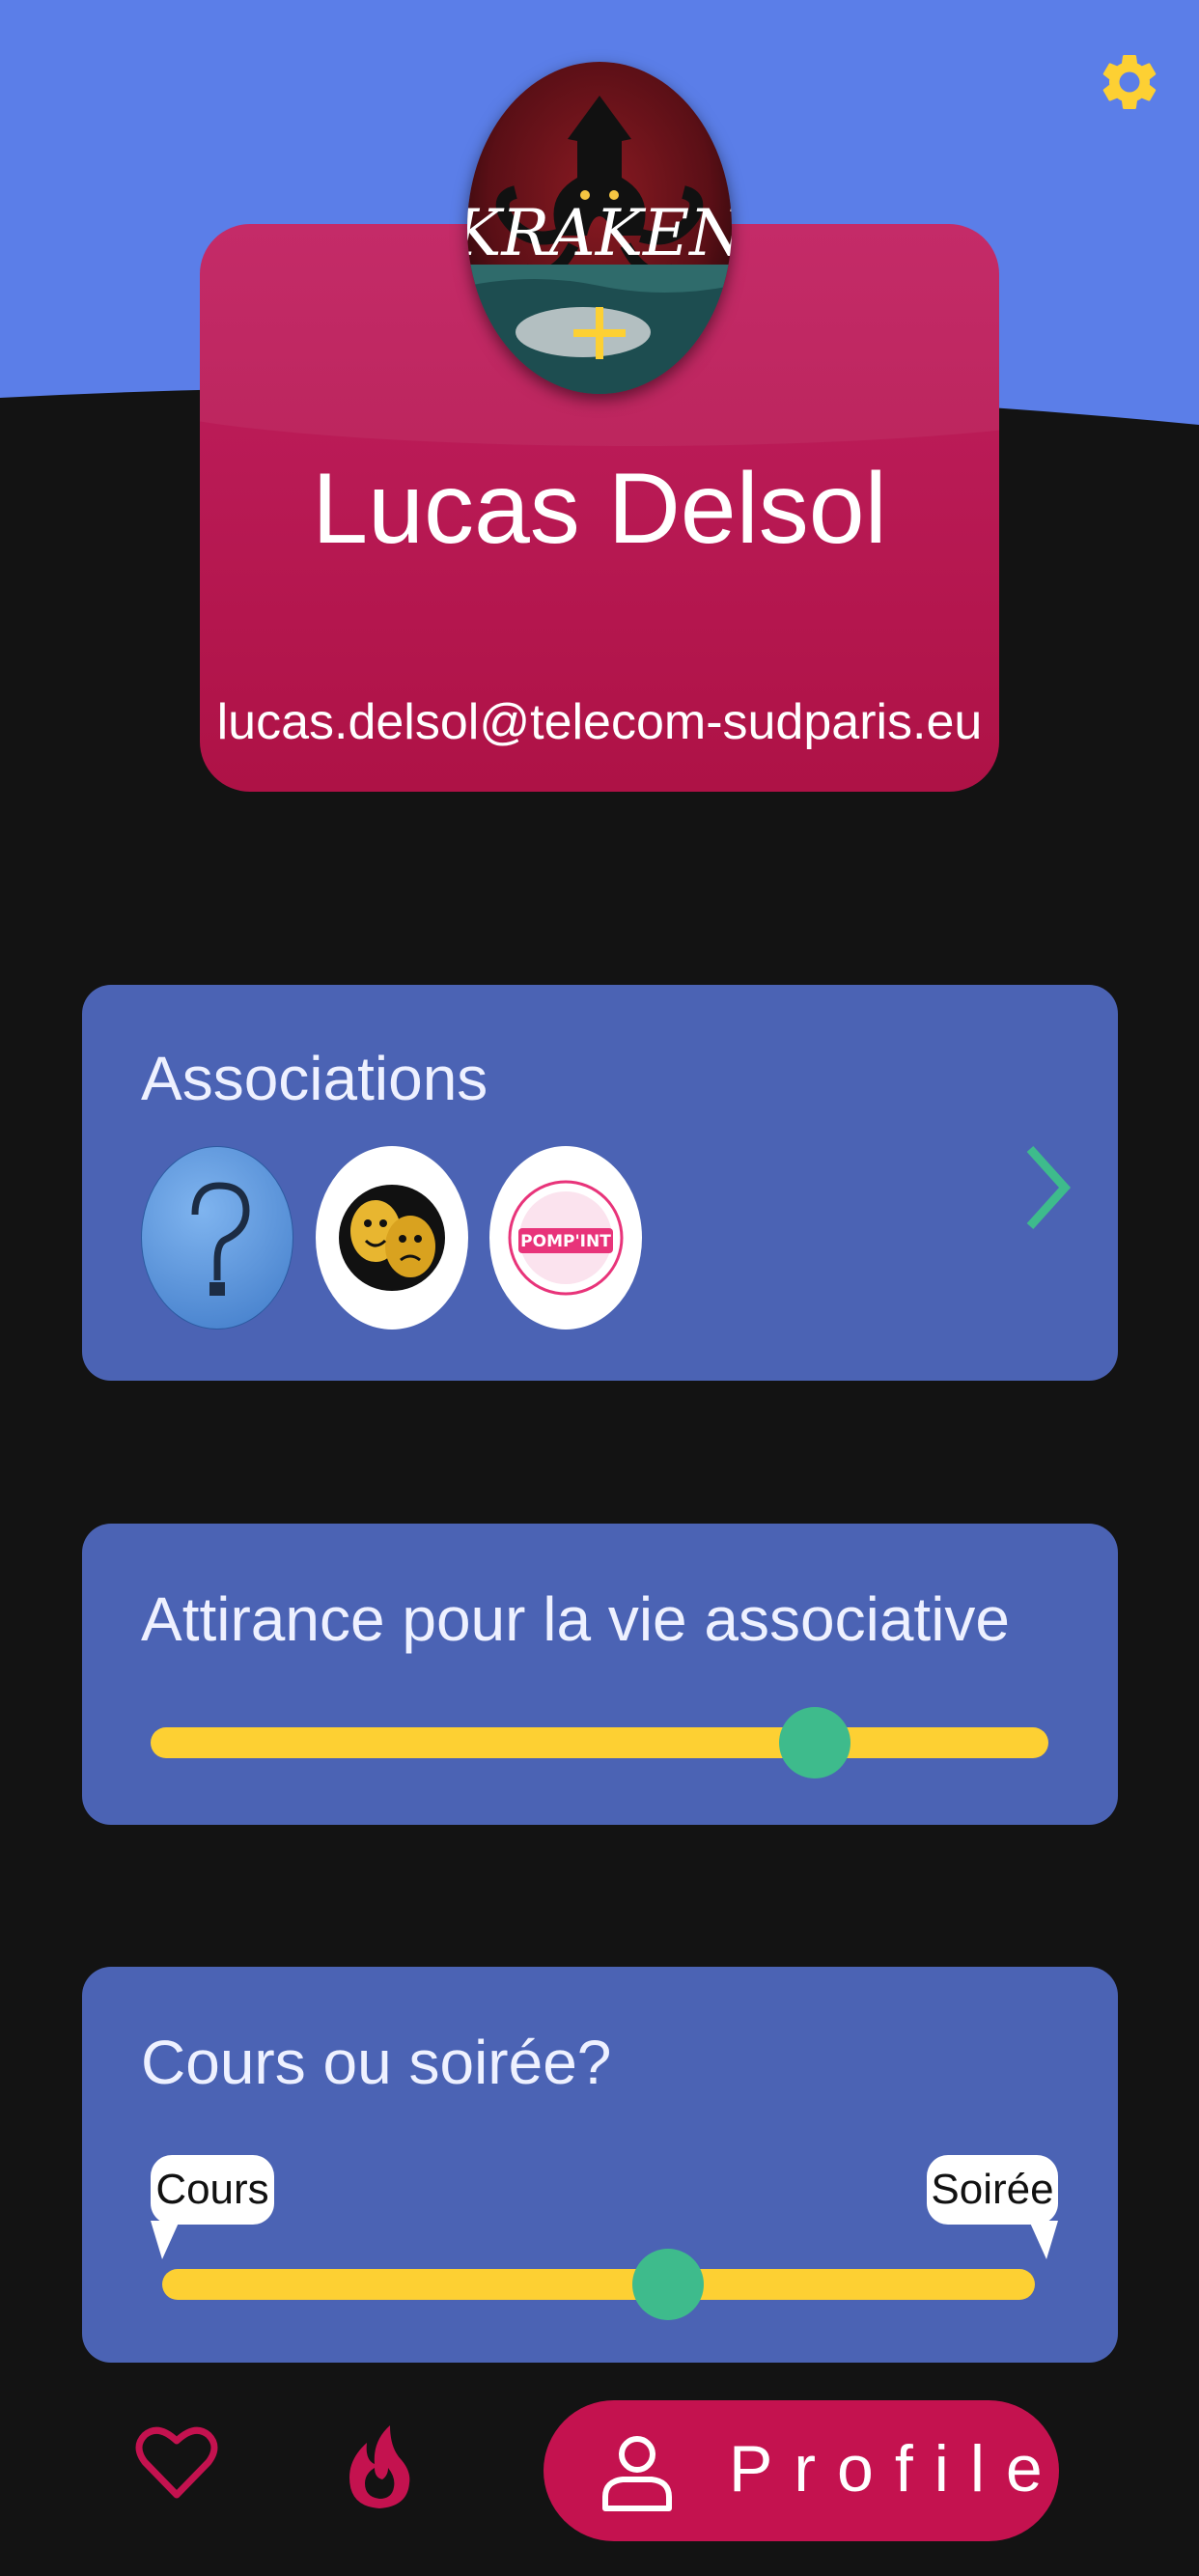  I want to click on profile-nav-label: Profile, so click(896, 2469).